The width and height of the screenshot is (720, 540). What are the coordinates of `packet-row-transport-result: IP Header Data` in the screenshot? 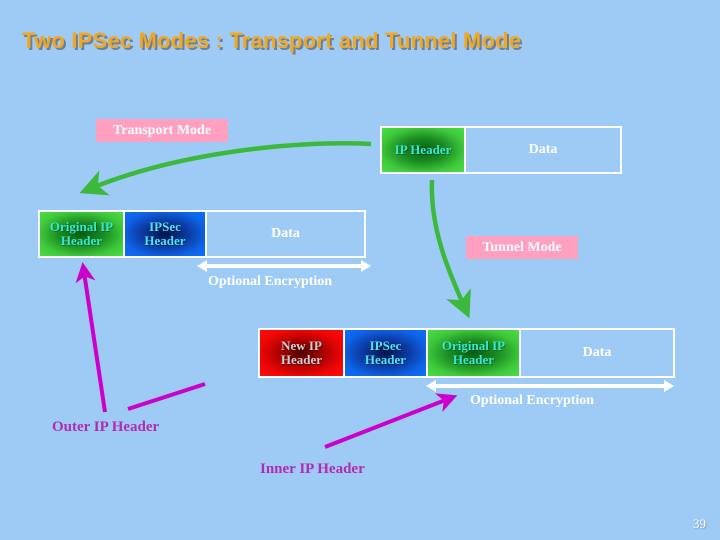 It's located at (501, 150).